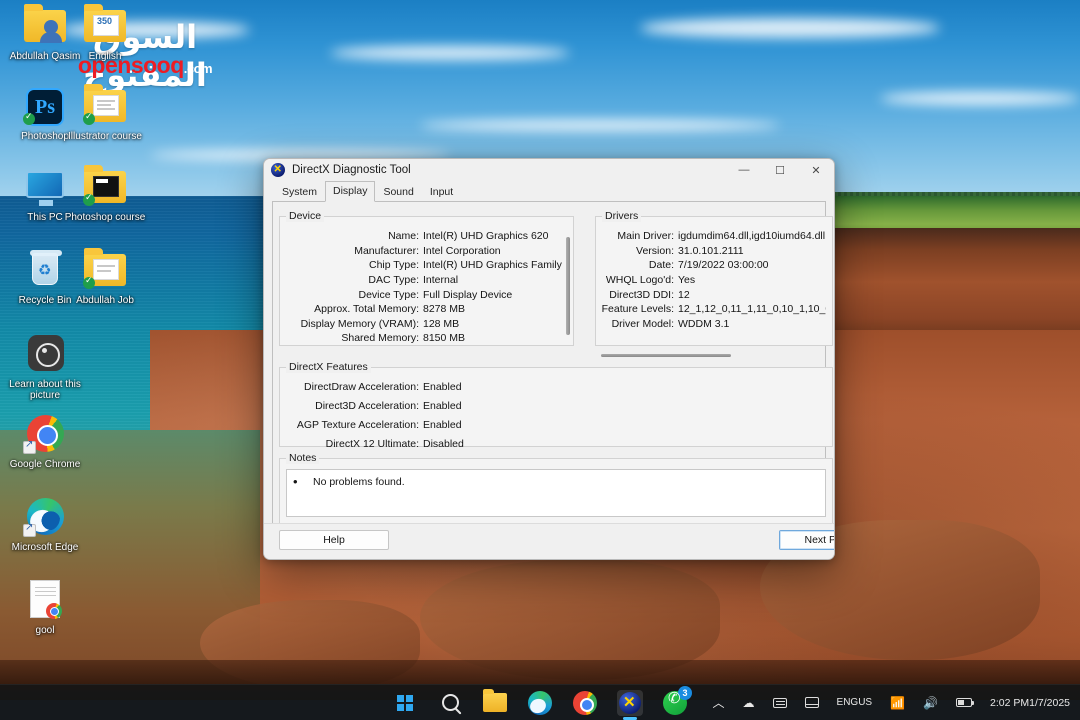 This screenshot has width=1080, height=720. What do you see at coordinates (426, 309) in the screenshot?
I see `device-row: Approx. Total Memory: 8278 MB` at bounding box center [426, 309].